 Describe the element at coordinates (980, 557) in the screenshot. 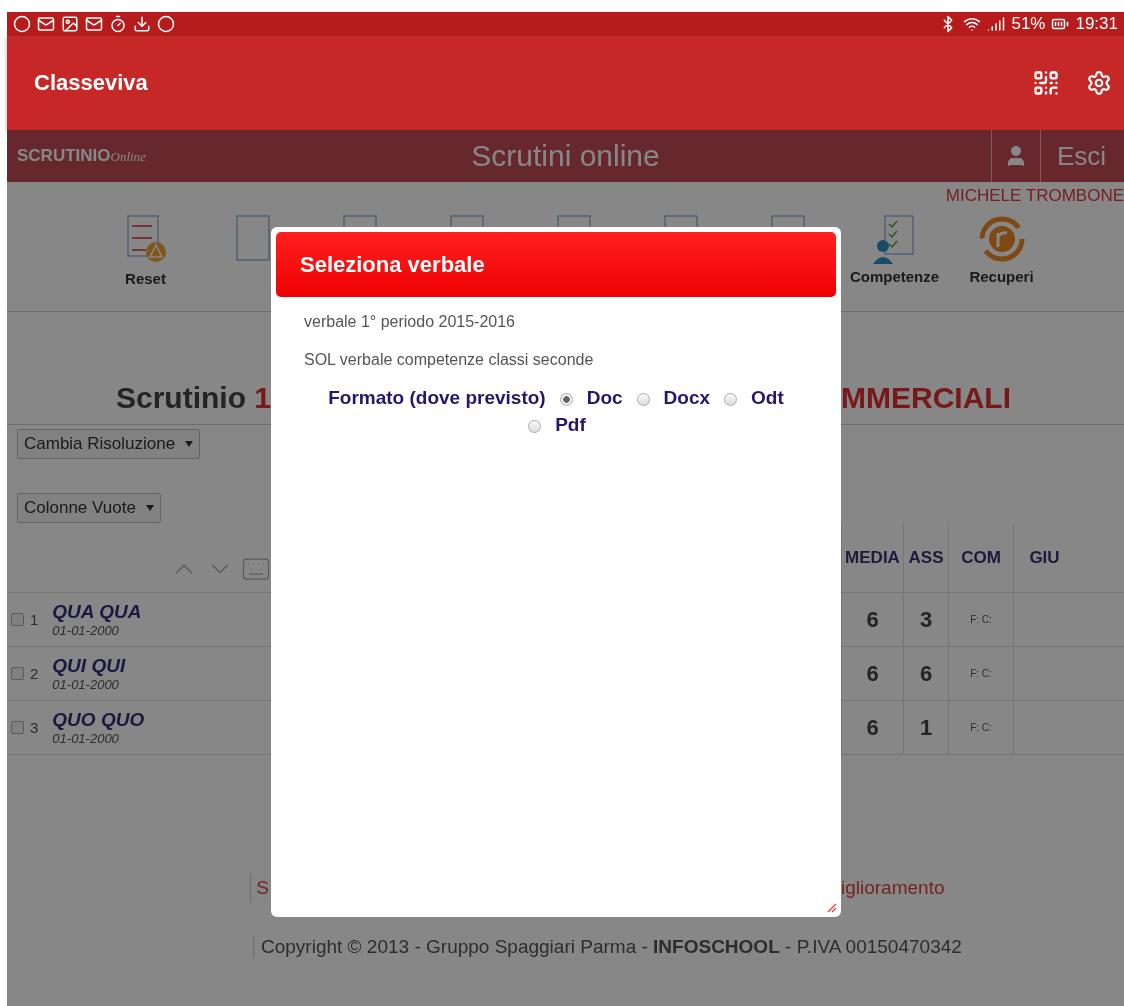

I see `column-header: COM` at that location.